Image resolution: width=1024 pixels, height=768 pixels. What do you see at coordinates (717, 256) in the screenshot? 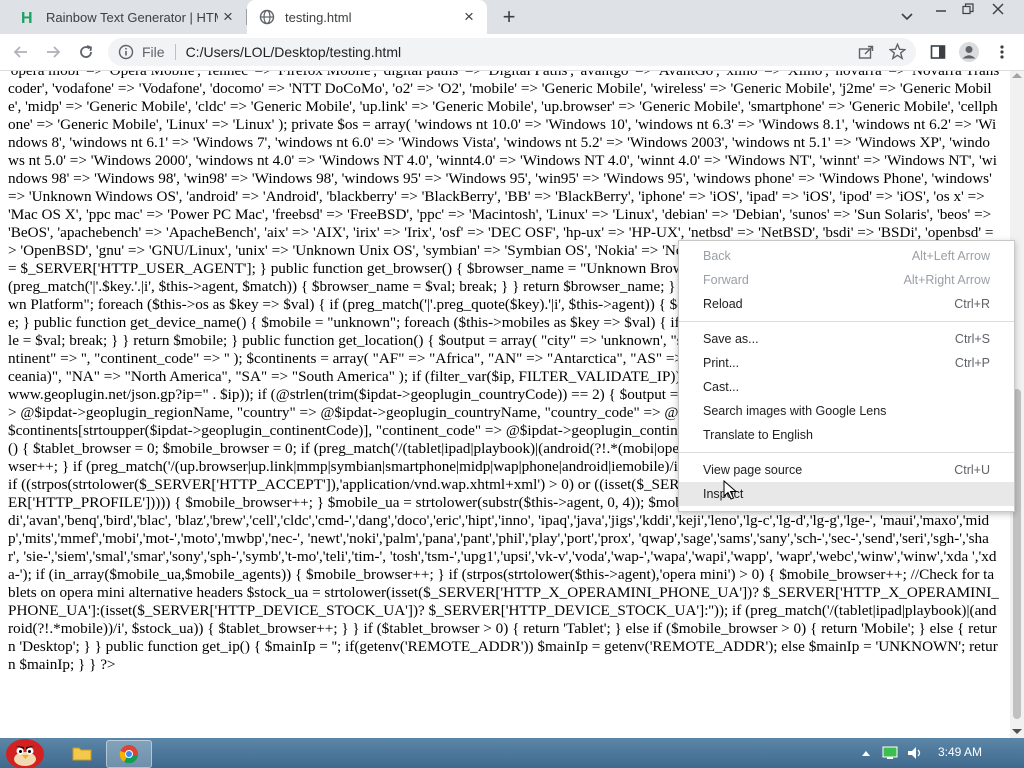
I see `menu-item-label: Back` at bounding box center [717, 256].